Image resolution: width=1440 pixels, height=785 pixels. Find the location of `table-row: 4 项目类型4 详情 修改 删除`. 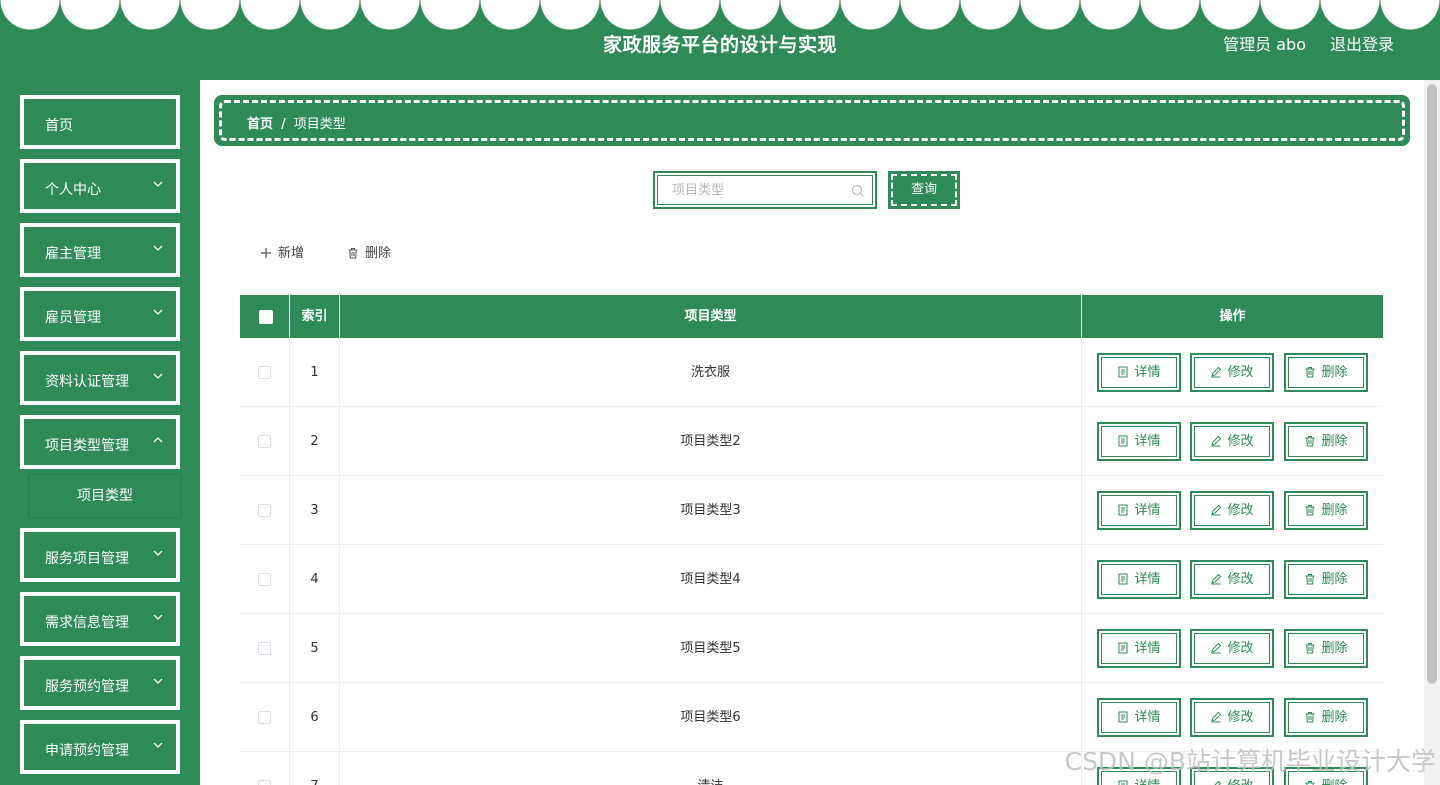

table-row: 4 项目类型4 详情 修改 删除 is located at coordinates (811, 579).